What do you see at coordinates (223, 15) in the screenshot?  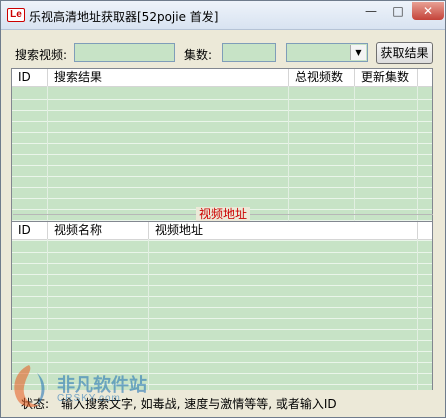 I see `title-bar: Le 乐视高清地址获取器[52pojie 首发] — □ ✕` at bounding box center [223, 15].